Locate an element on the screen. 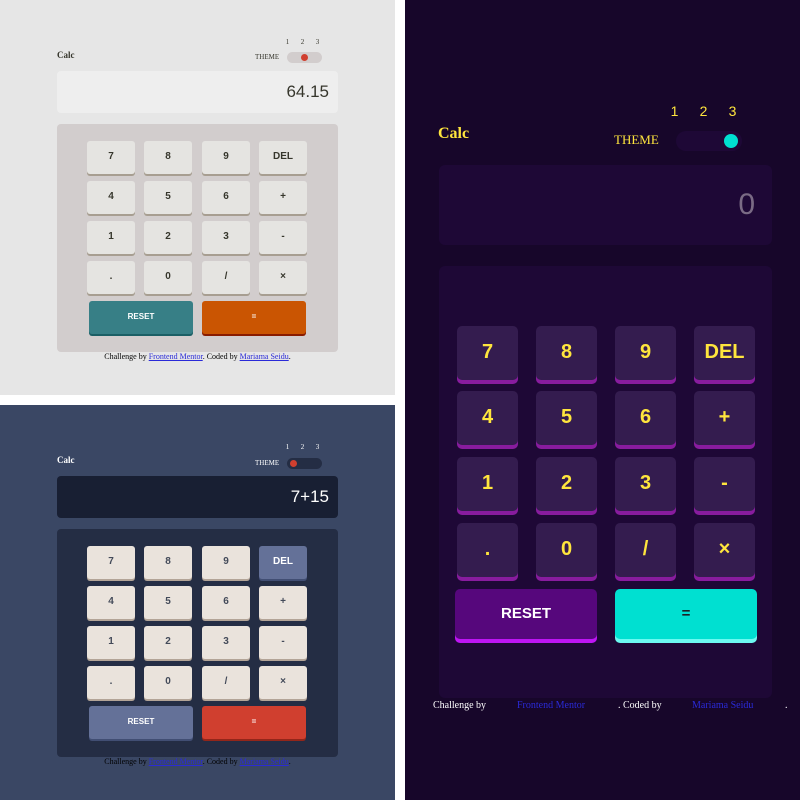 The height and width of the screenshot is (800, 800). display-screen: 64.15 is located at coordinates (197, 92).